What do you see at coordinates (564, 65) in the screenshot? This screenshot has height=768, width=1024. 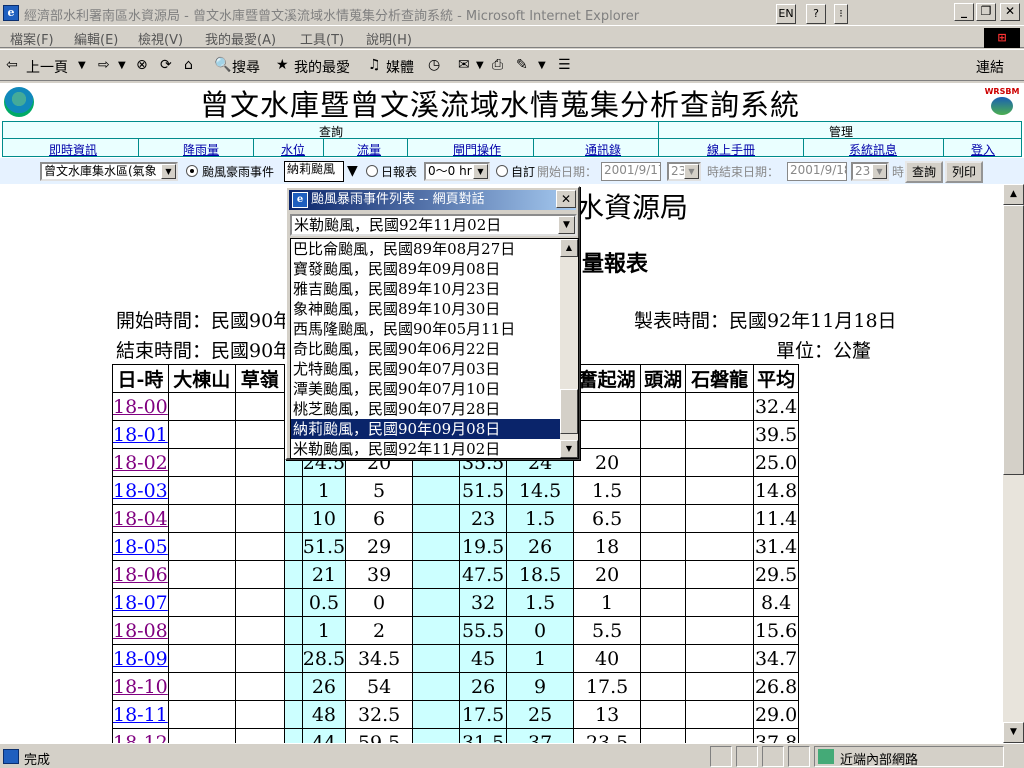 I see `discuss-icon: ☰` at bounding box center [564, 65].